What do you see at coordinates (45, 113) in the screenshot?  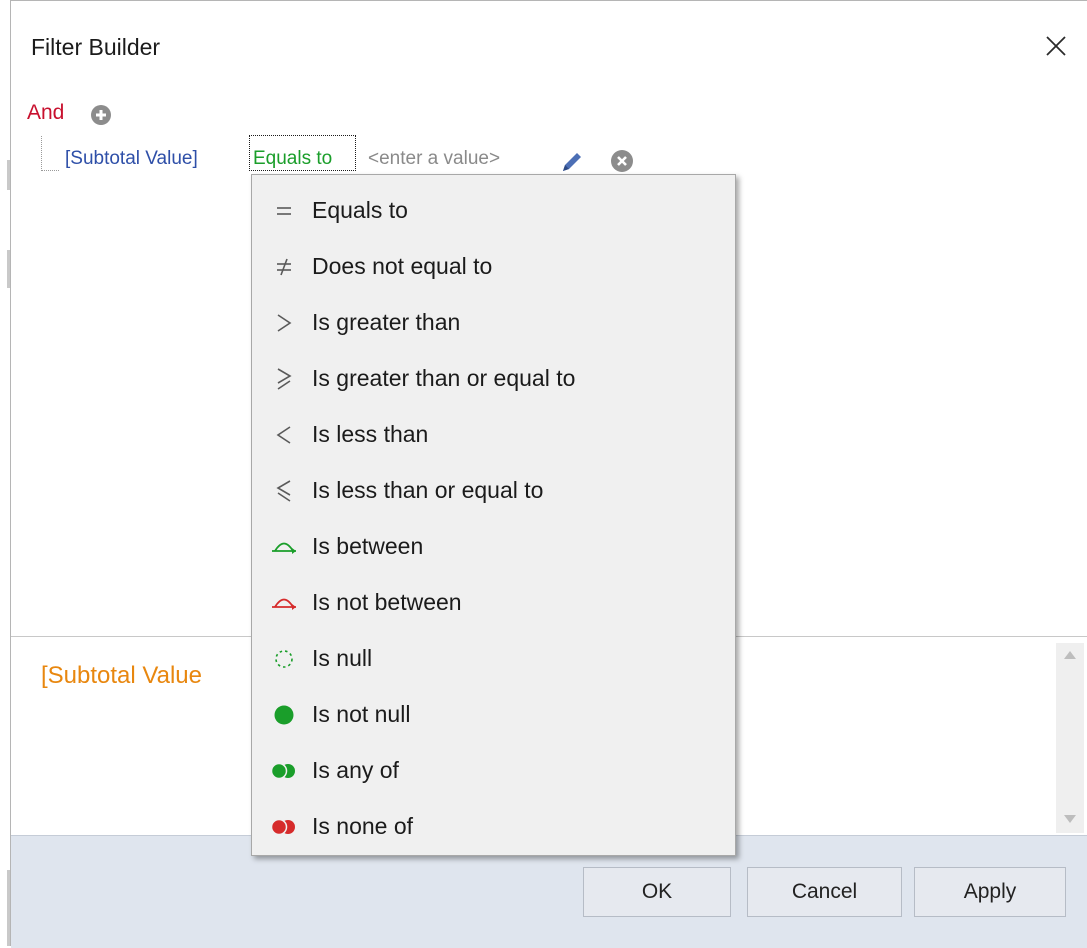 I see `group-operator: And` at bounding box center [45, 113].